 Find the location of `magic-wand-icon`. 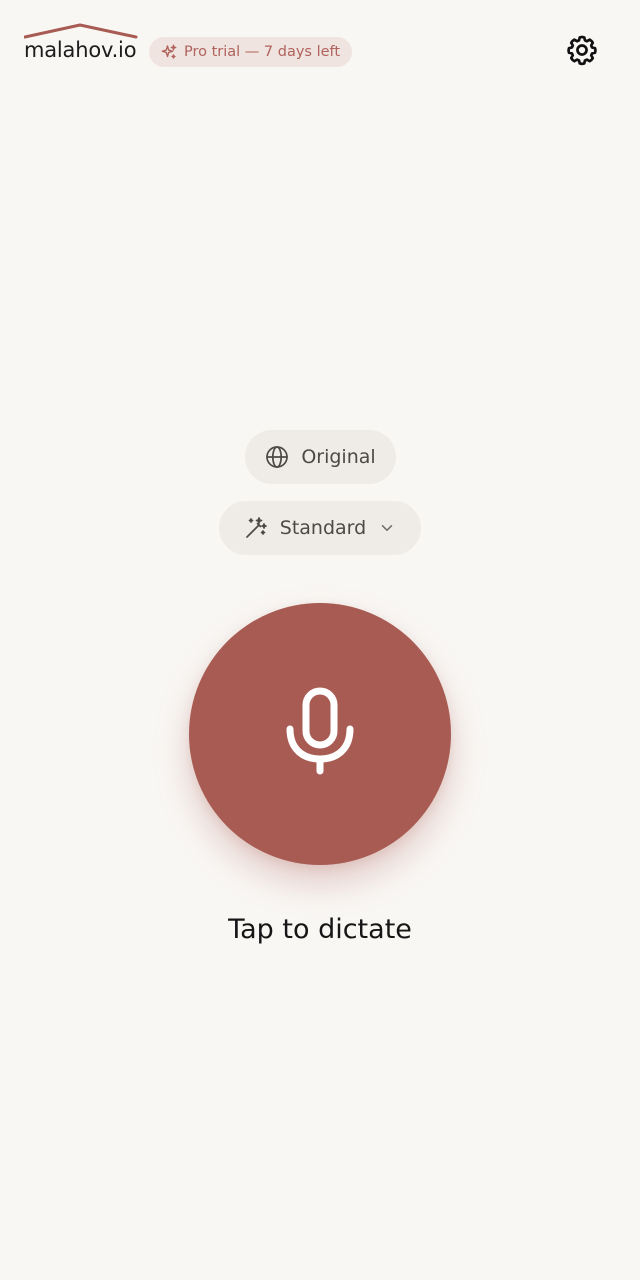

magic-wand-icon is located at coordinates (256, 528).